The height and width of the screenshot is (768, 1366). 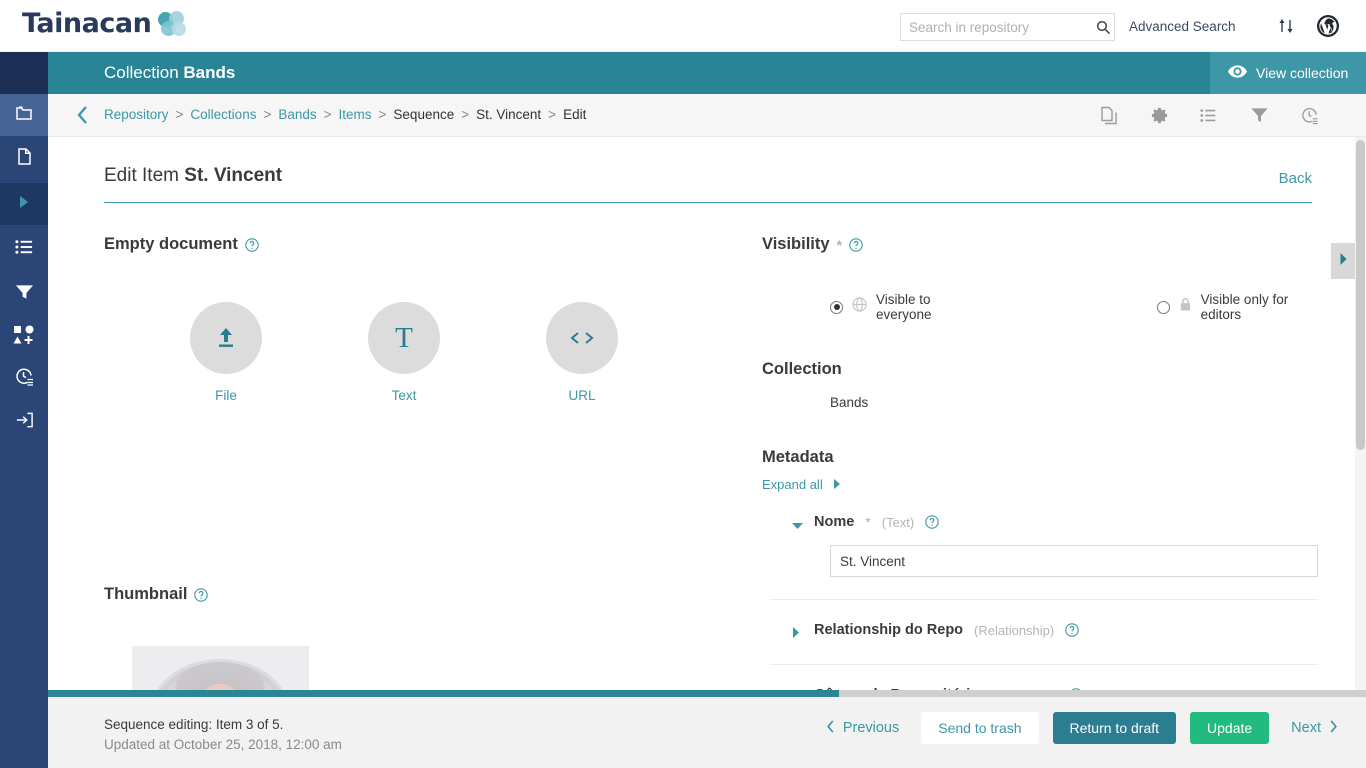 What do you see at coordinates (297, 114) in the screenshot?
I see `breadcrumb-item-bands: Bands` at bounding box center [297, 114].